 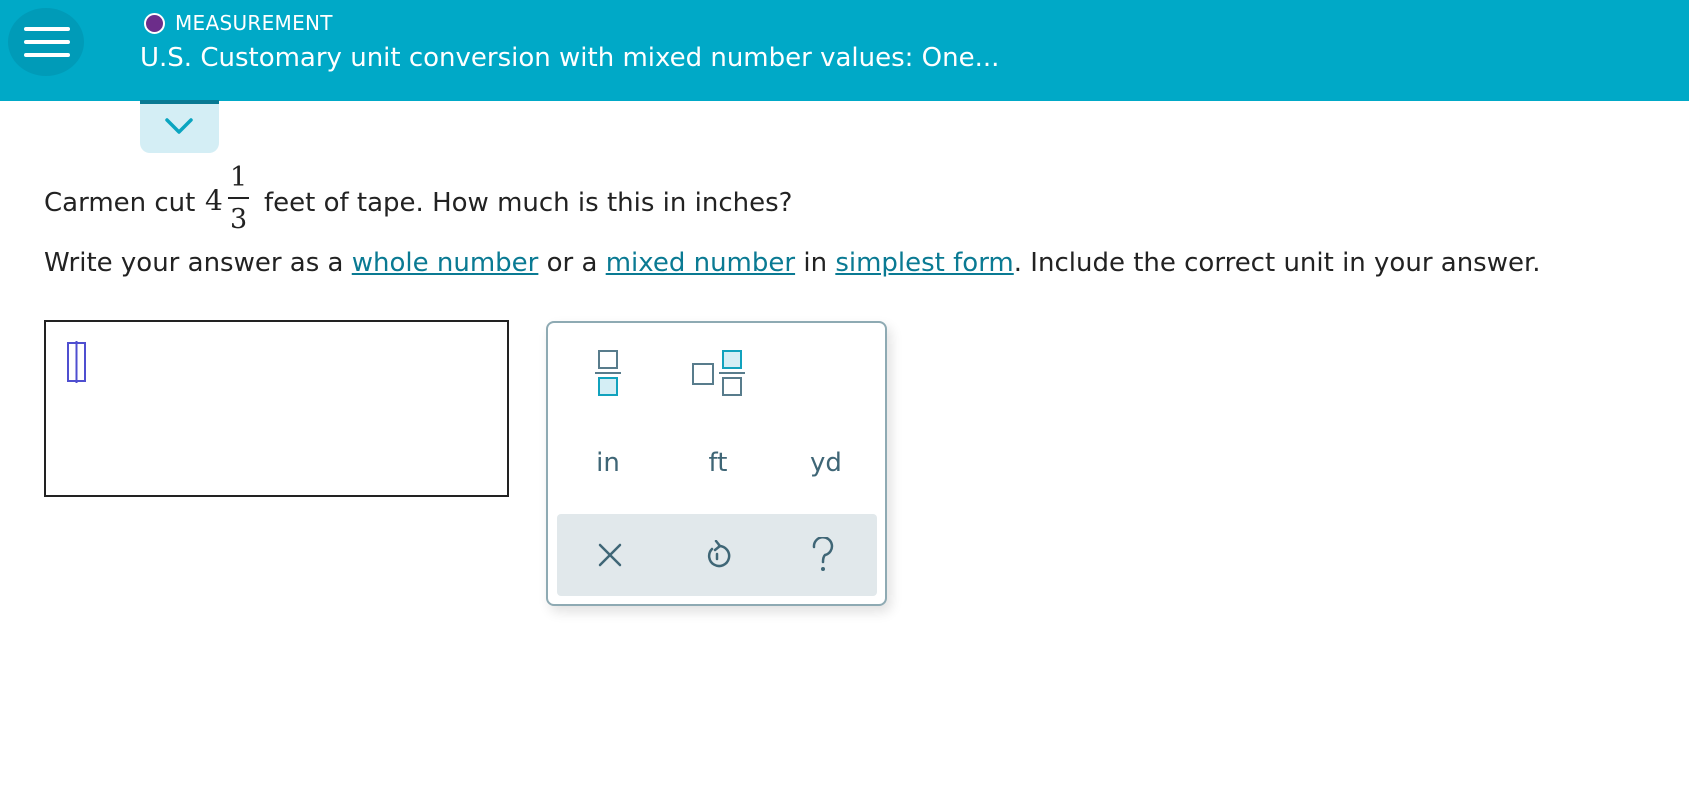 I want to click on fraction-template-icon, so click(x=608, y=373).